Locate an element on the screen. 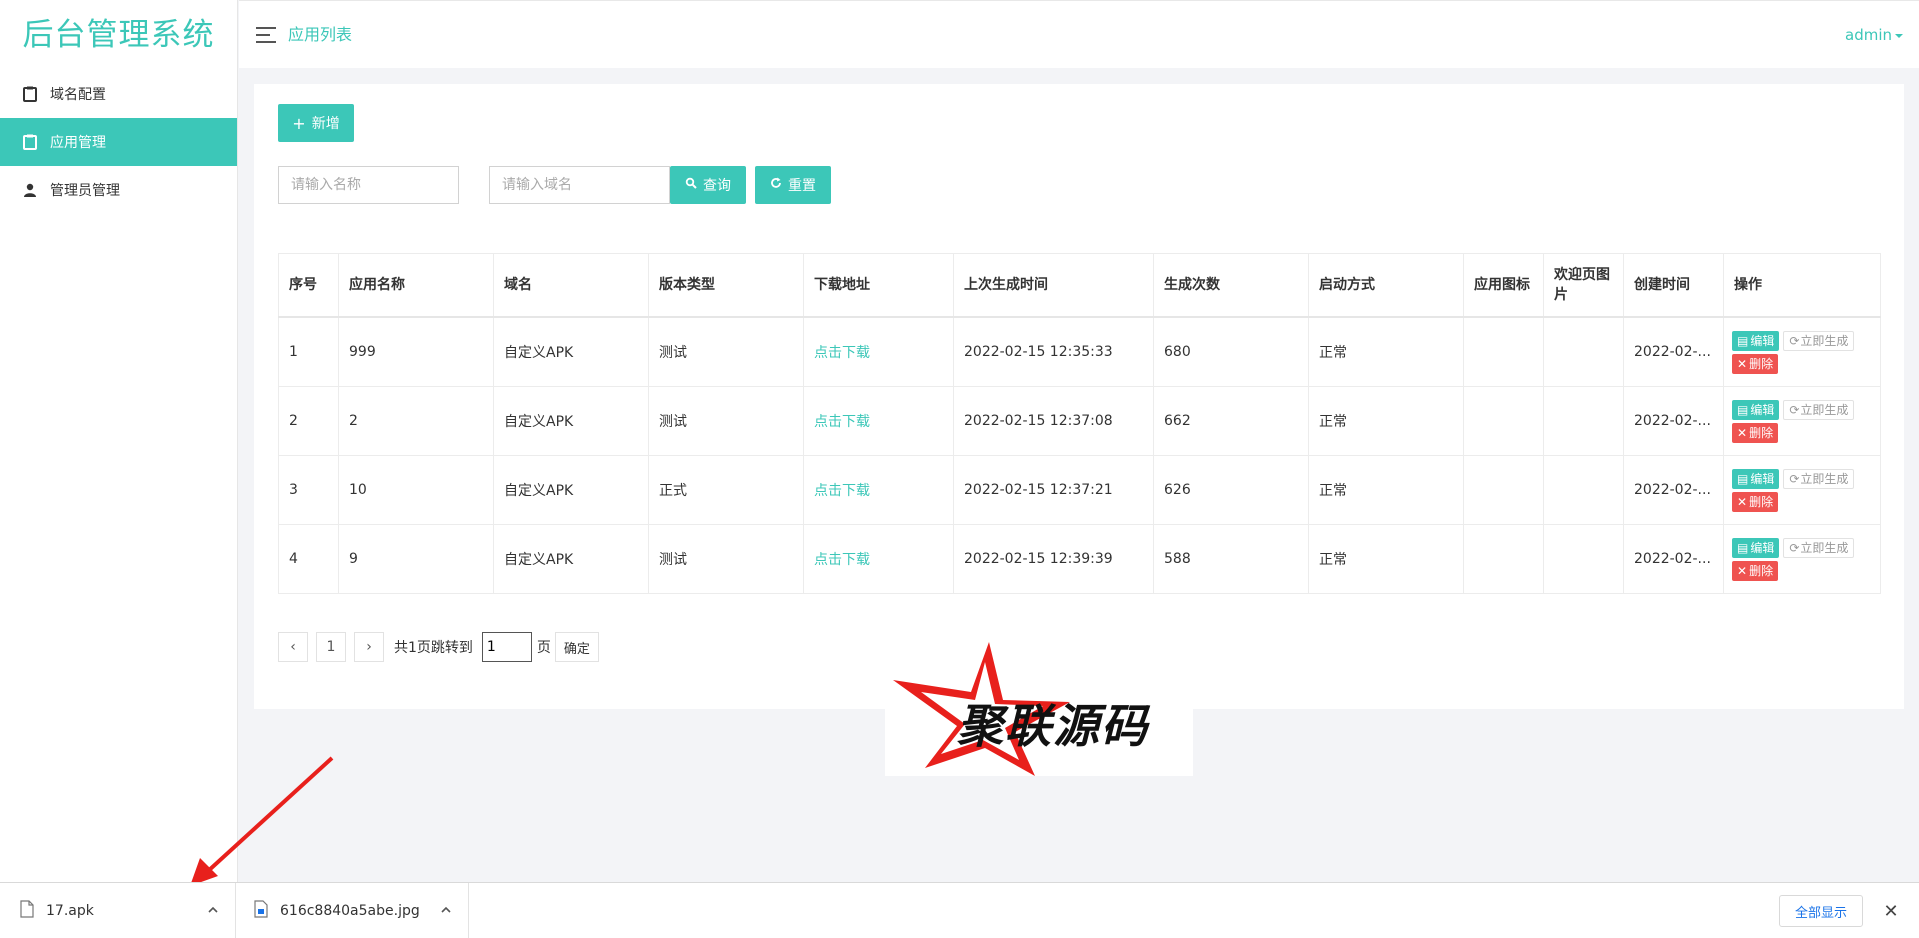 Image resolution: width=1919 pixels, height=938 pixels. search-button-label: 查询 is located at coordinates (717, 186).